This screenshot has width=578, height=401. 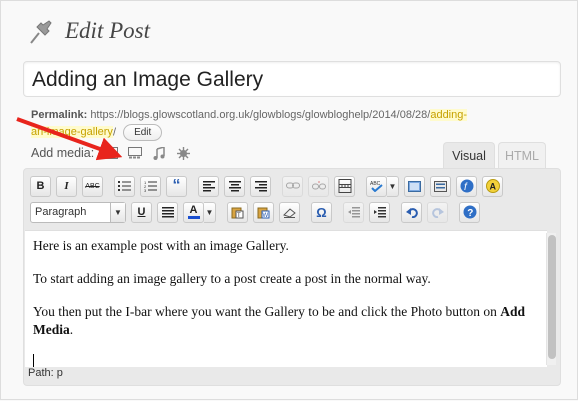 What do you see at coordinates (321, 212) in the screenshot?
I see `omega-icon: Ω` at bounding box center [321, 212].